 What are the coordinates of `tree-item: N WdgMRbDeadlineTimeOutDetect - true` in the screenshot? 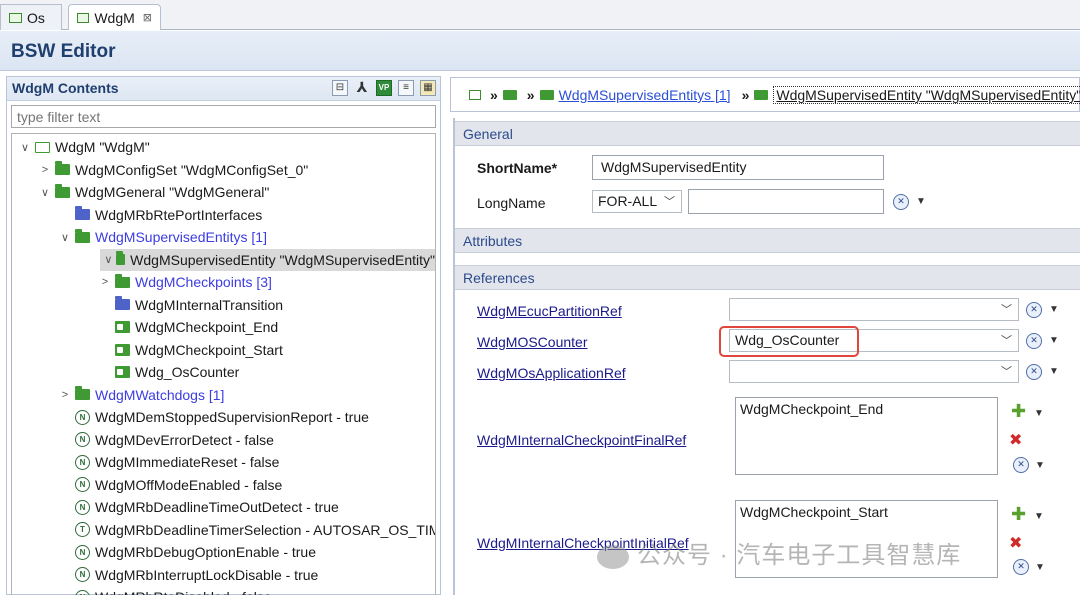 It's located at (198, 507).